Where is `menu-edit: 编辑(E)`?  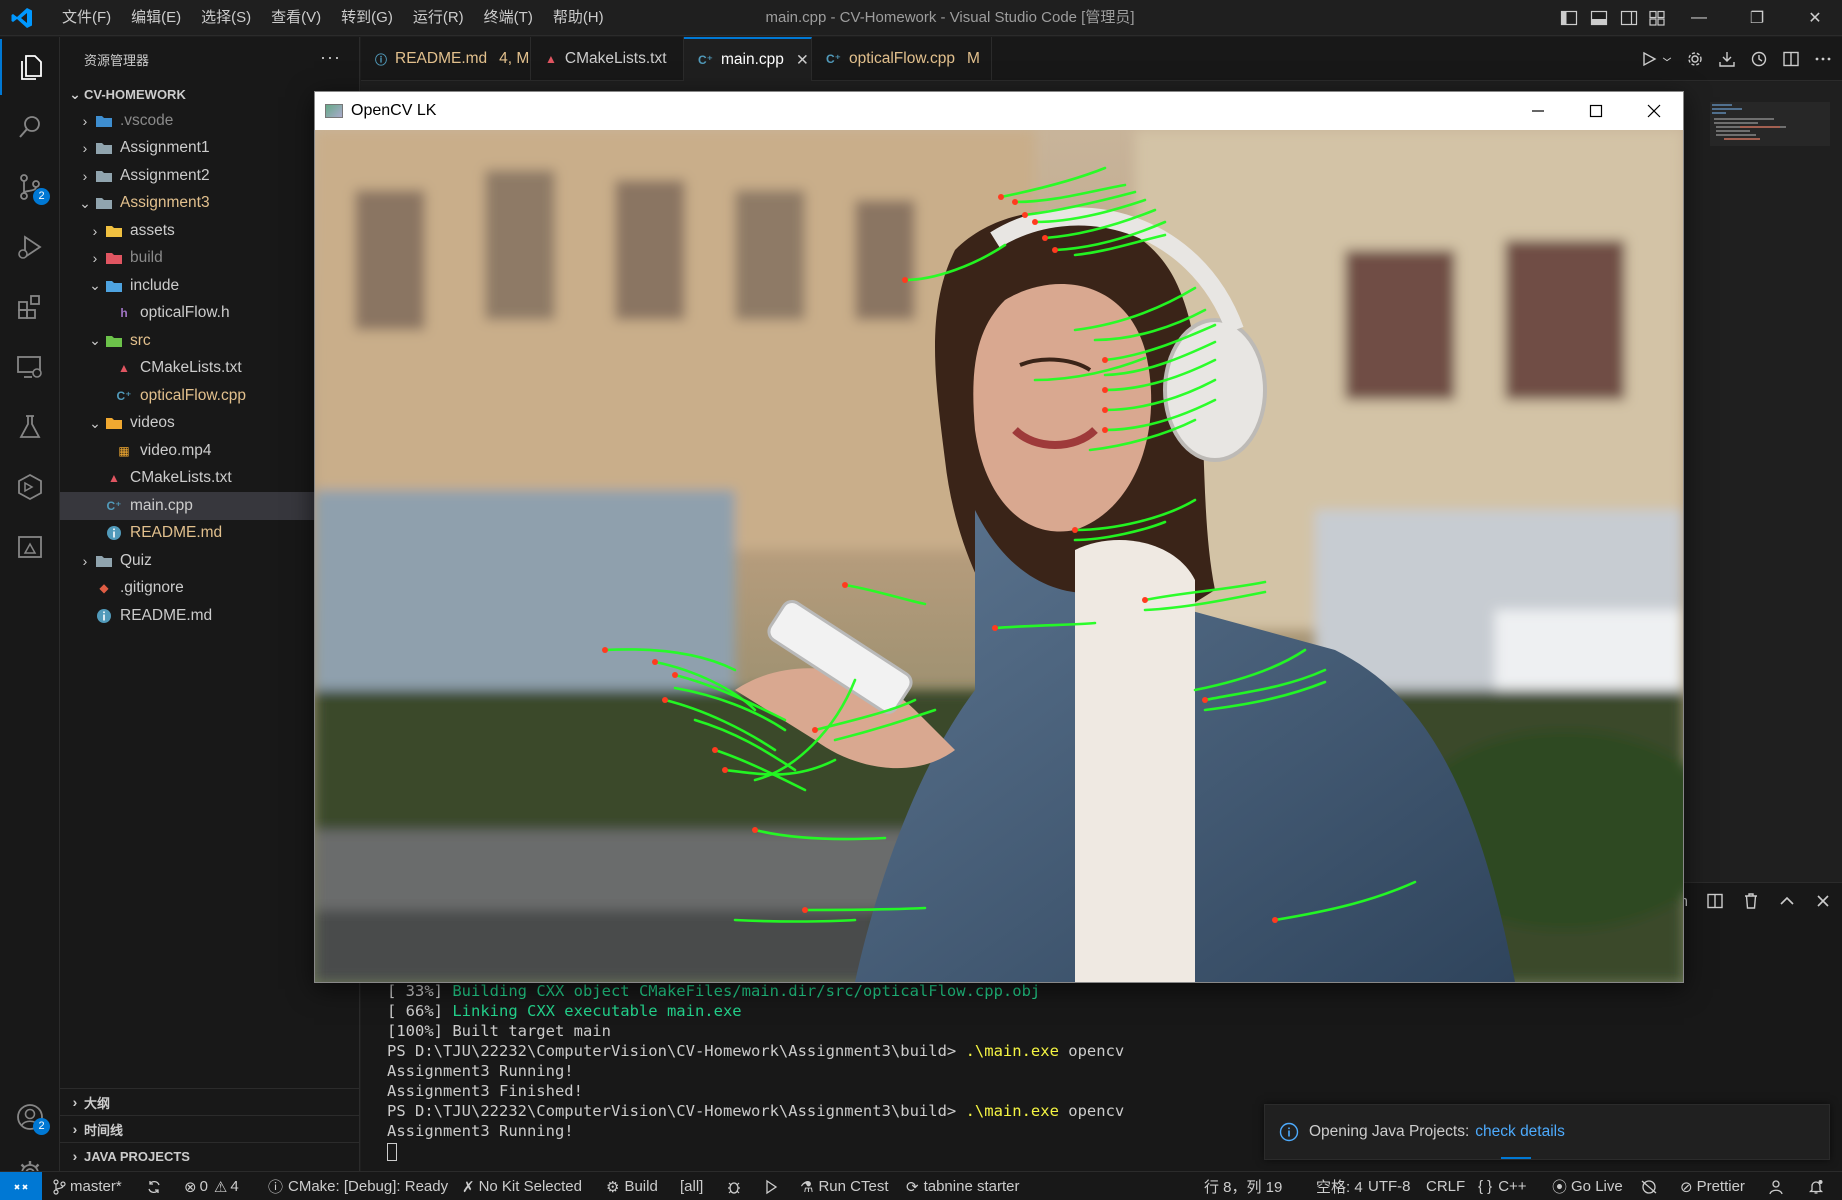
menu-edit: 编辑(E) is located at coordinates (156, 18).